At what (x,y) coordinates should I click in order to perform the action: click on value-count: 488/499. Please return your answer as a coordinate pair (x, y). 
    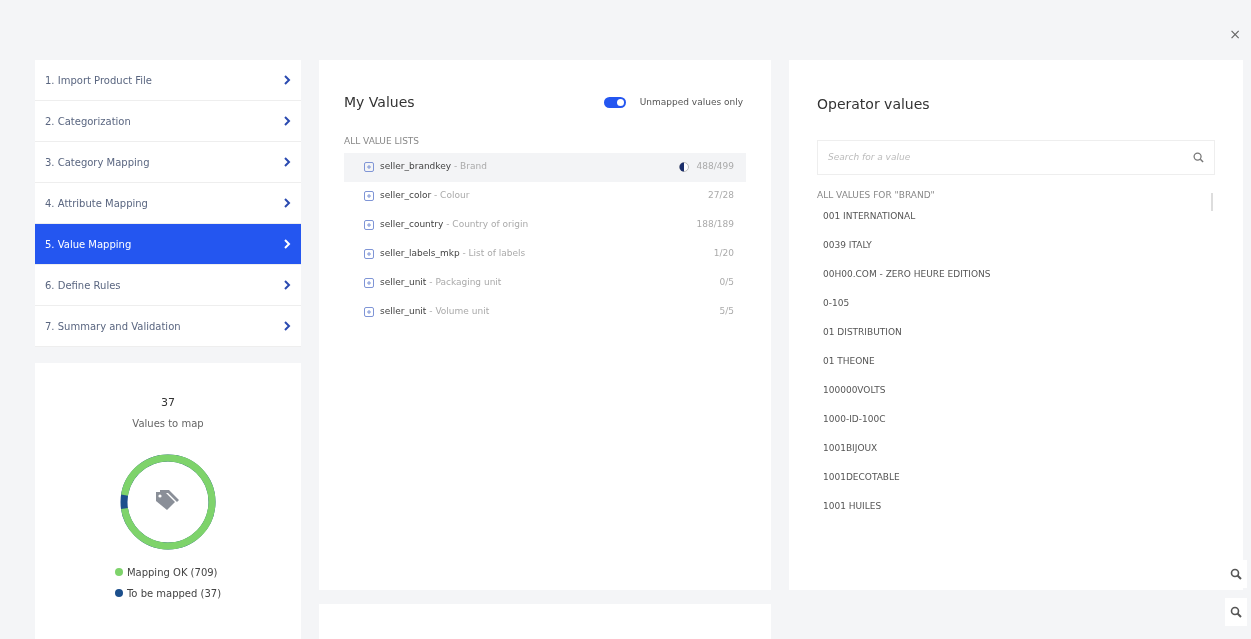
    Looking at the image, I should click on (715, 167).